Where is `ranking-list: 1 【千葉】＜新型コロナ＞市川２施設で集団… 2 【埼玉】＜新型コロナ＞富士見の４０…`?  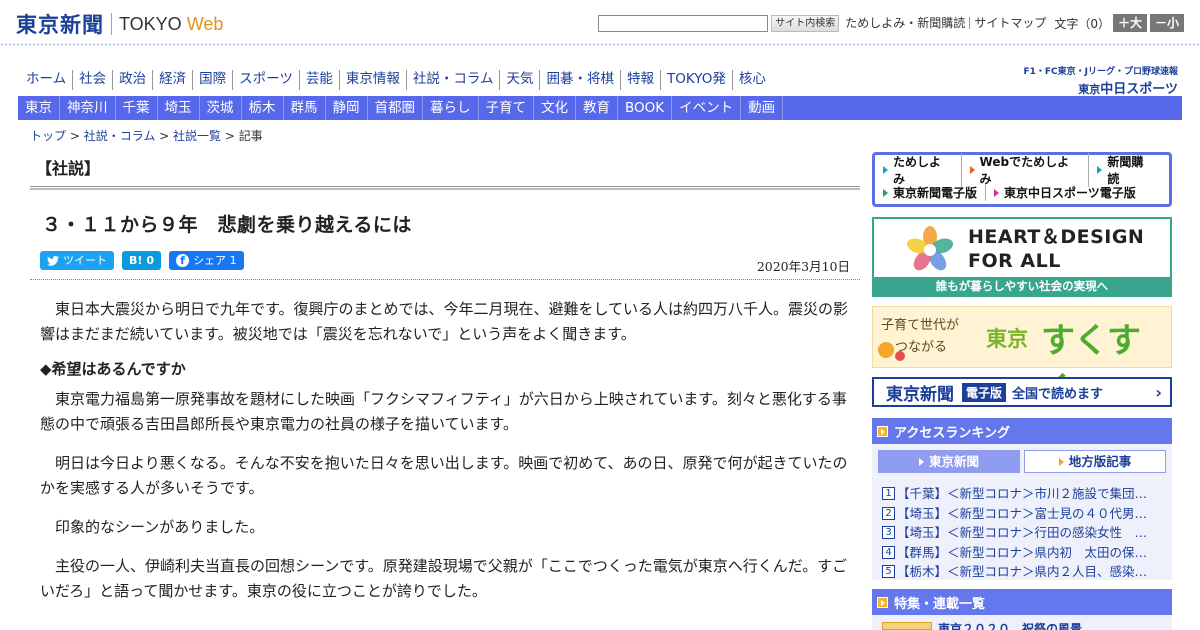
ranking-list: 1 【千葉】＜新型コロナ＞市川２施設で集団… 2 【埼玉】＜新型コロナ＞富士見の４０… is located at coordinates (1022, 533).